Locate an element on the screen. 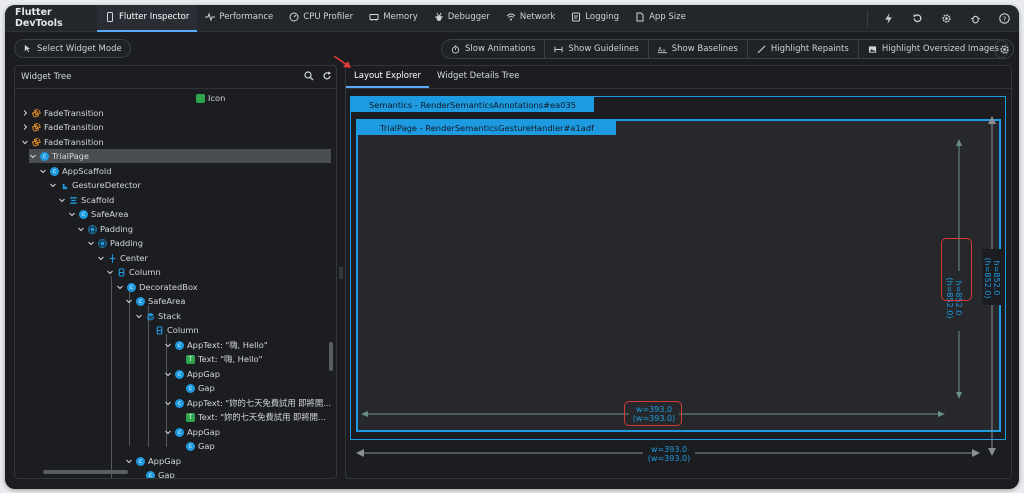  inspector-settings-button is located at coordinates (1004, 49).